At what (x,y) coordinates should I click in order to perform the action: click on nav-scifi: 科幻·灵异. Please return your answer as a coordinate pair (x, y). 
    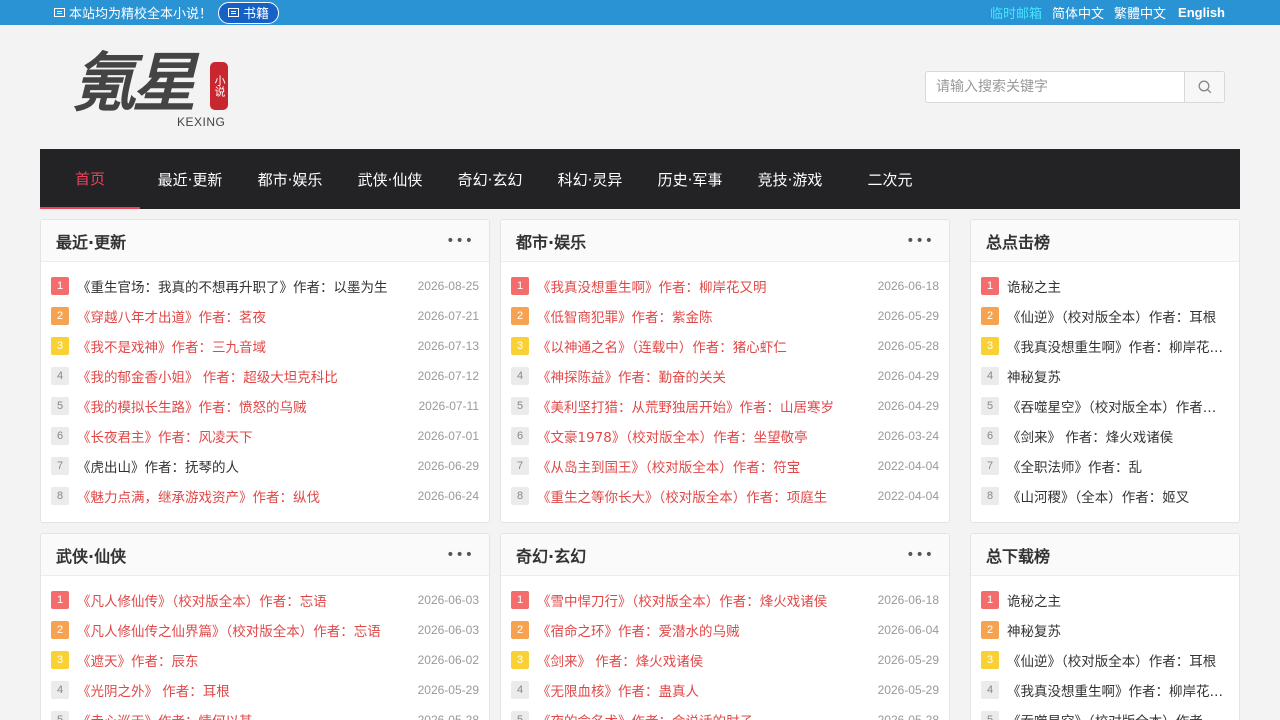
    Looking at the image, I should click on (590, 179).